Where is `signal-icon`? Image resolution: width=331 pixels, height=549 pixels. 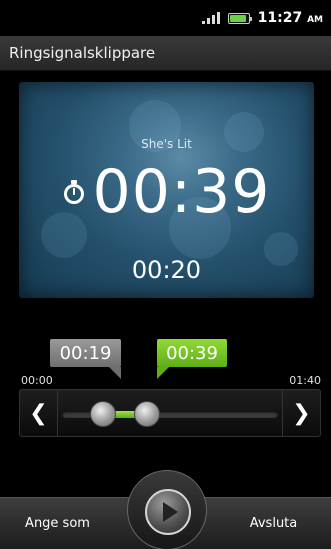 signal-icon is located at coordinates (210, 18).